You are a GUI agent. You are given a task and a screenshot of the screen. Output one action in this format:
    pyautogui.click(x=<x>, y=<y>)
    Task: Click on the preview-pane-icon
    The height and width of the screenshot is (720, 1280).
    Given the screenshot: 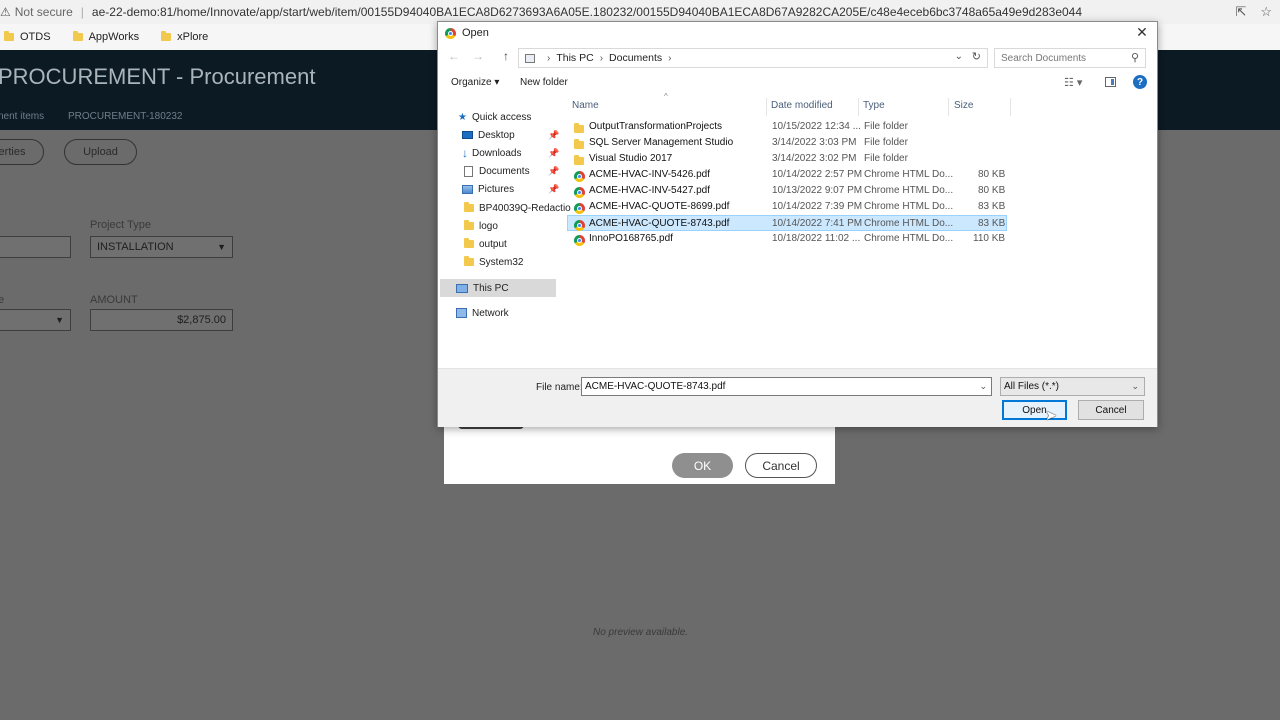 What is the action you would take?
    pyautogui.click(x=1110, y=82)
    